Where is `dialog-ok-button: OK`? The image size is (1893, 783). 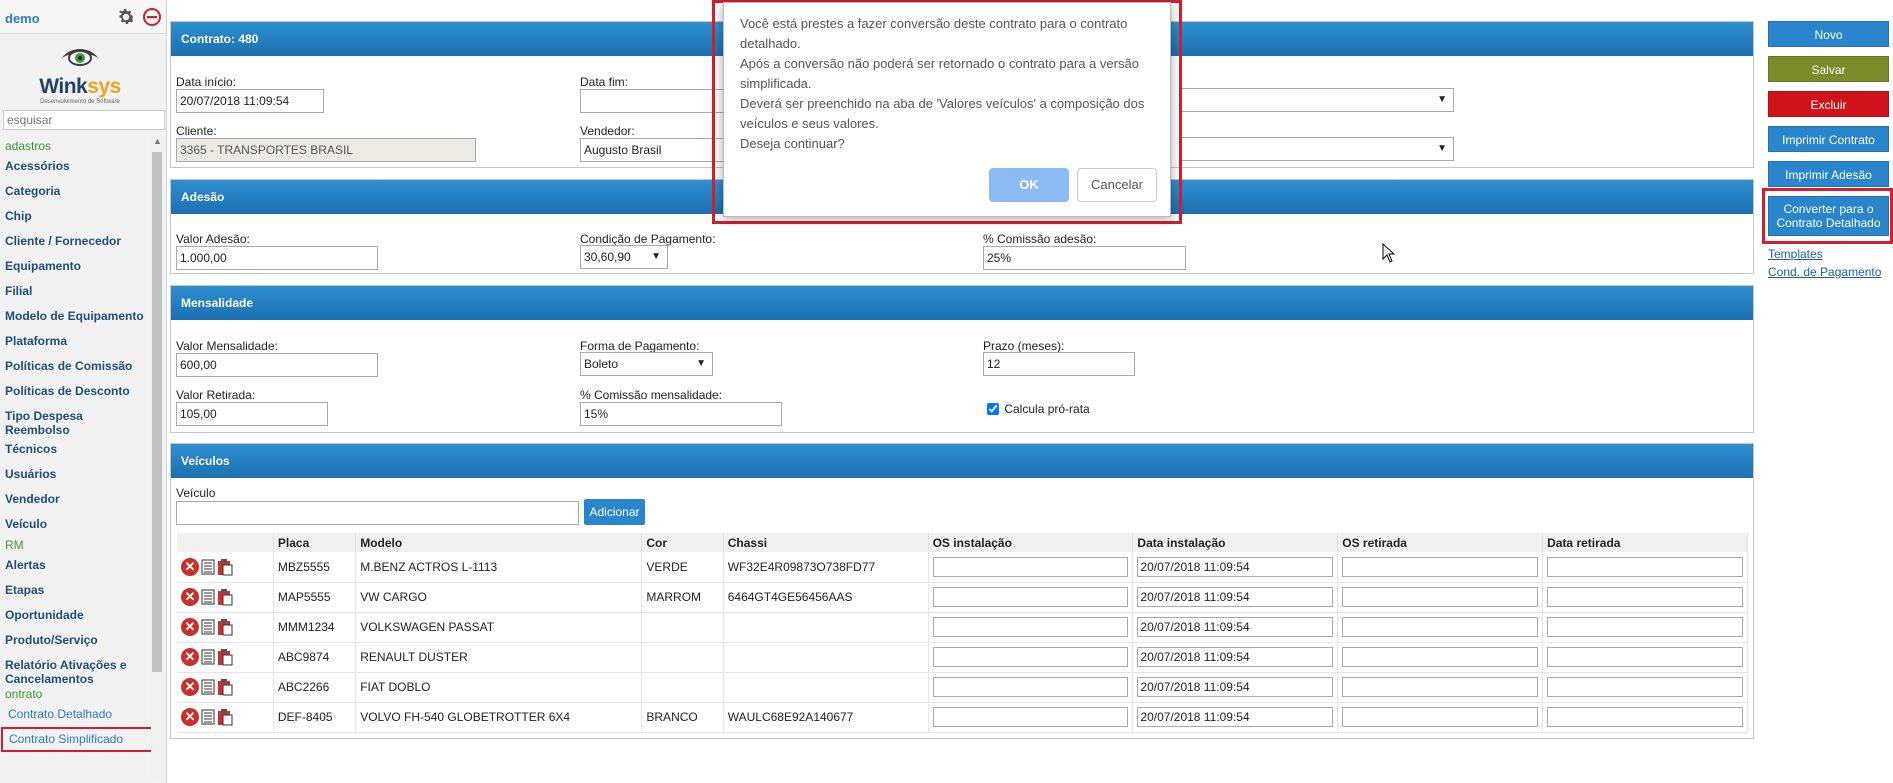
dialog-ok-button: OK is located at coordinates (1029, 185).